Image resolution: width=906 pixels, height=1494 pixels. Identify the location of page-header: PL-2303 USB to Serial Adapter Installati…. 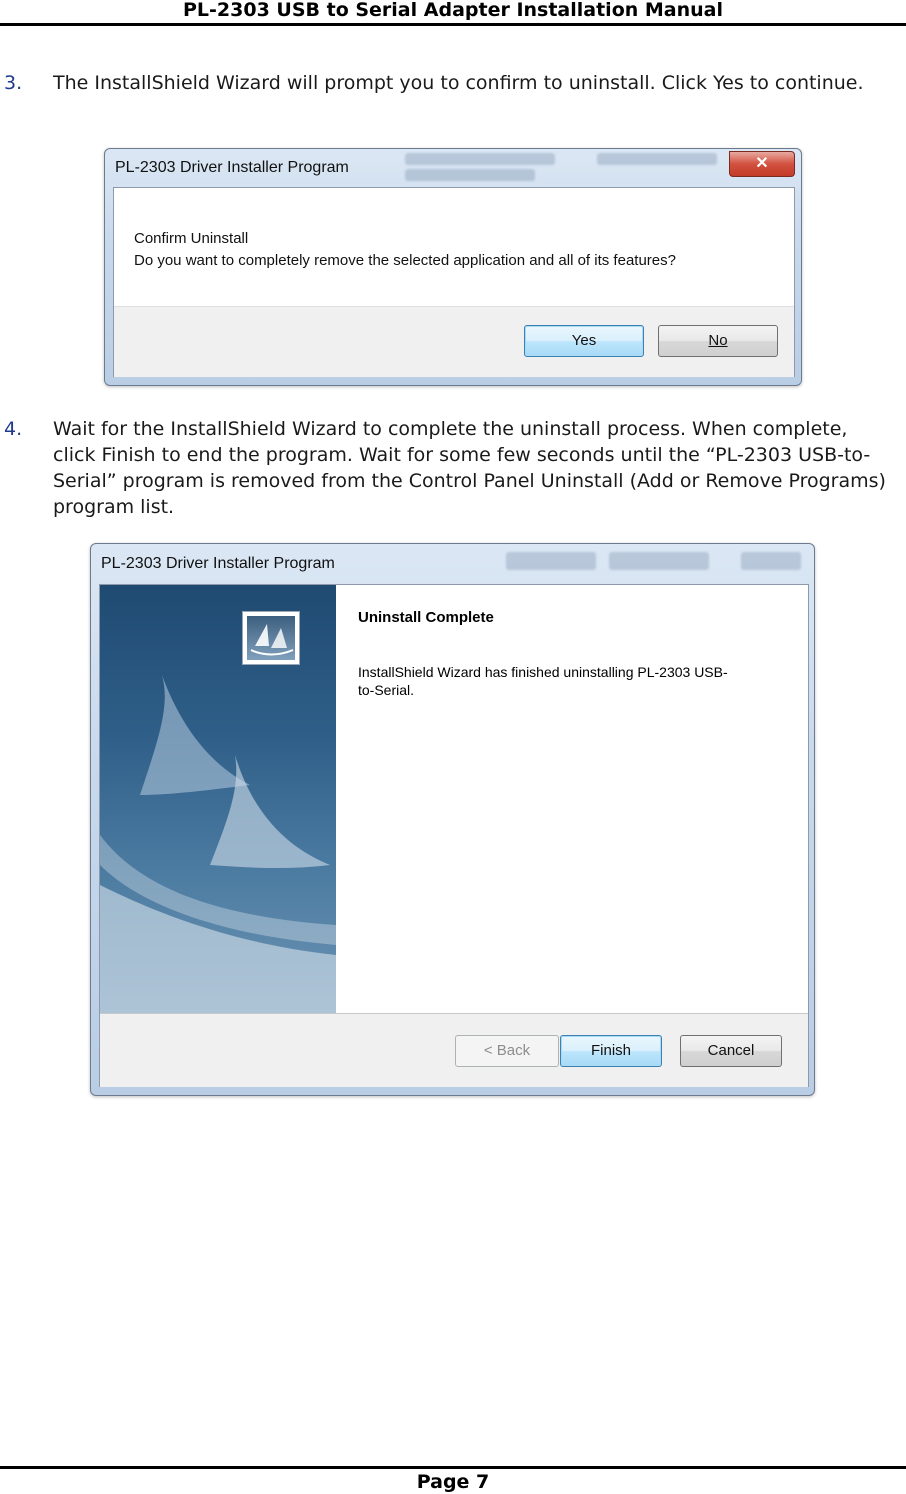
(453, 13).